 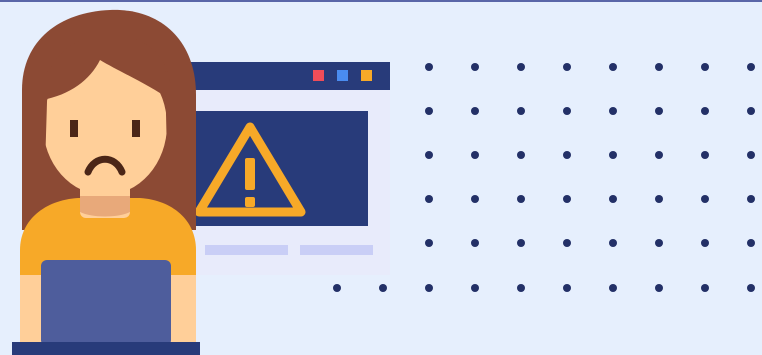 What do you see at coordinates (106, 348) in the screenshot?
I see `desk` at bounding box center [106, 348].